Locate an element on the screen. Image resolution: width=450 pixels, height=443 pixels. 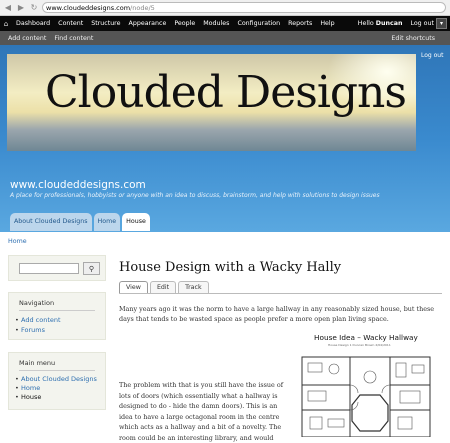
banner-title: Clouded Designs is located at coordinates (226, 92).